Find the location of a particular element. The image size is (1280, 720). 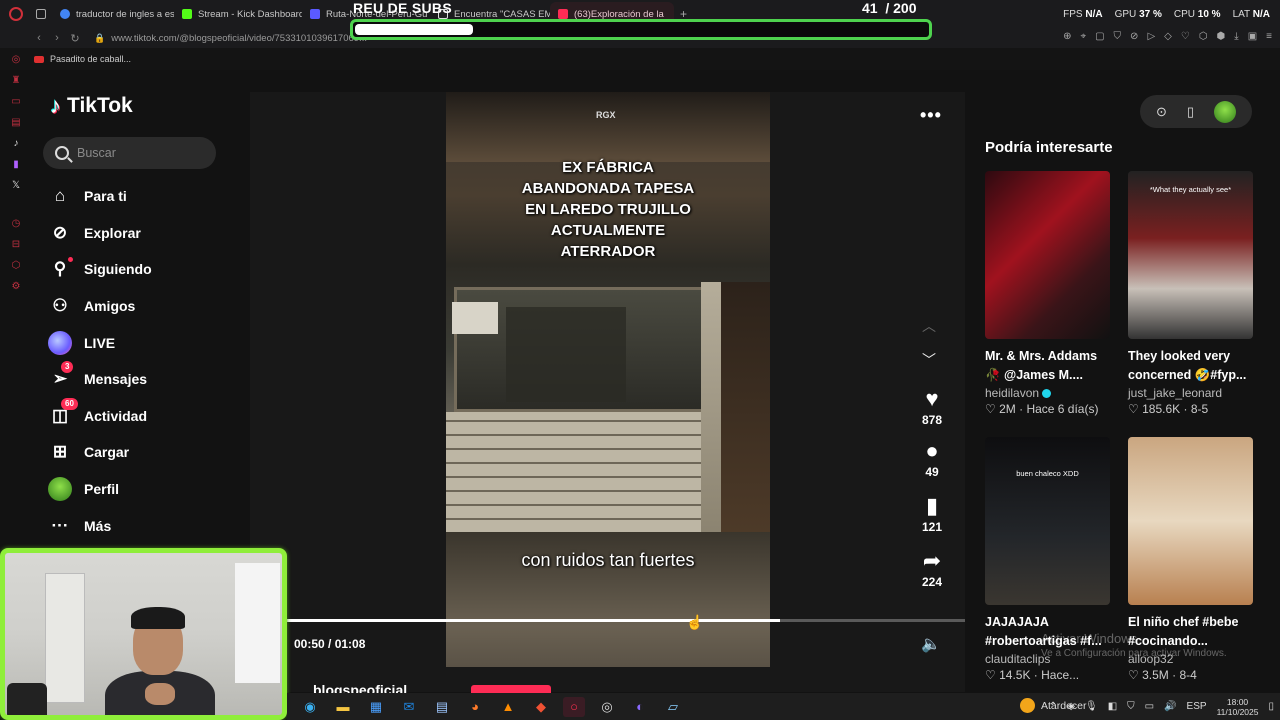

speaker-icon: 🔊 is located at coordinates (1170, 706).